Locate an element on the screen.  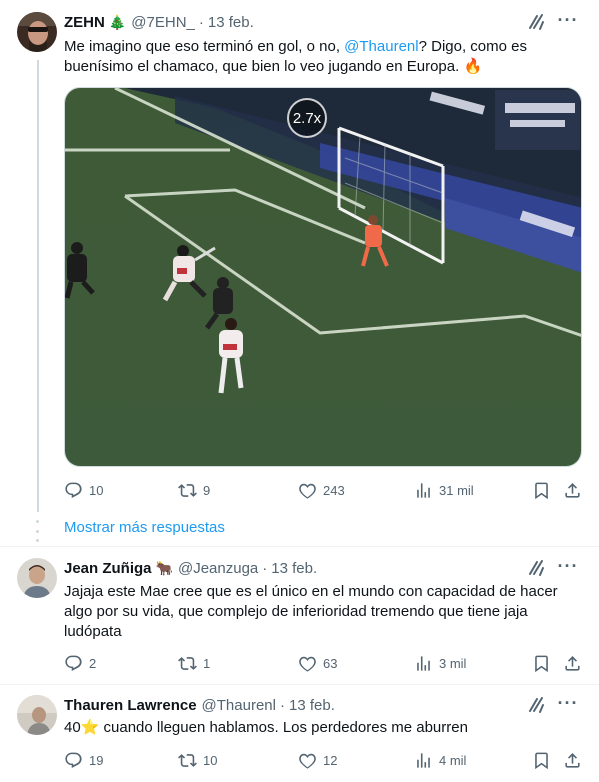
views-count: 3 mil is located at coordinates (453, 663).